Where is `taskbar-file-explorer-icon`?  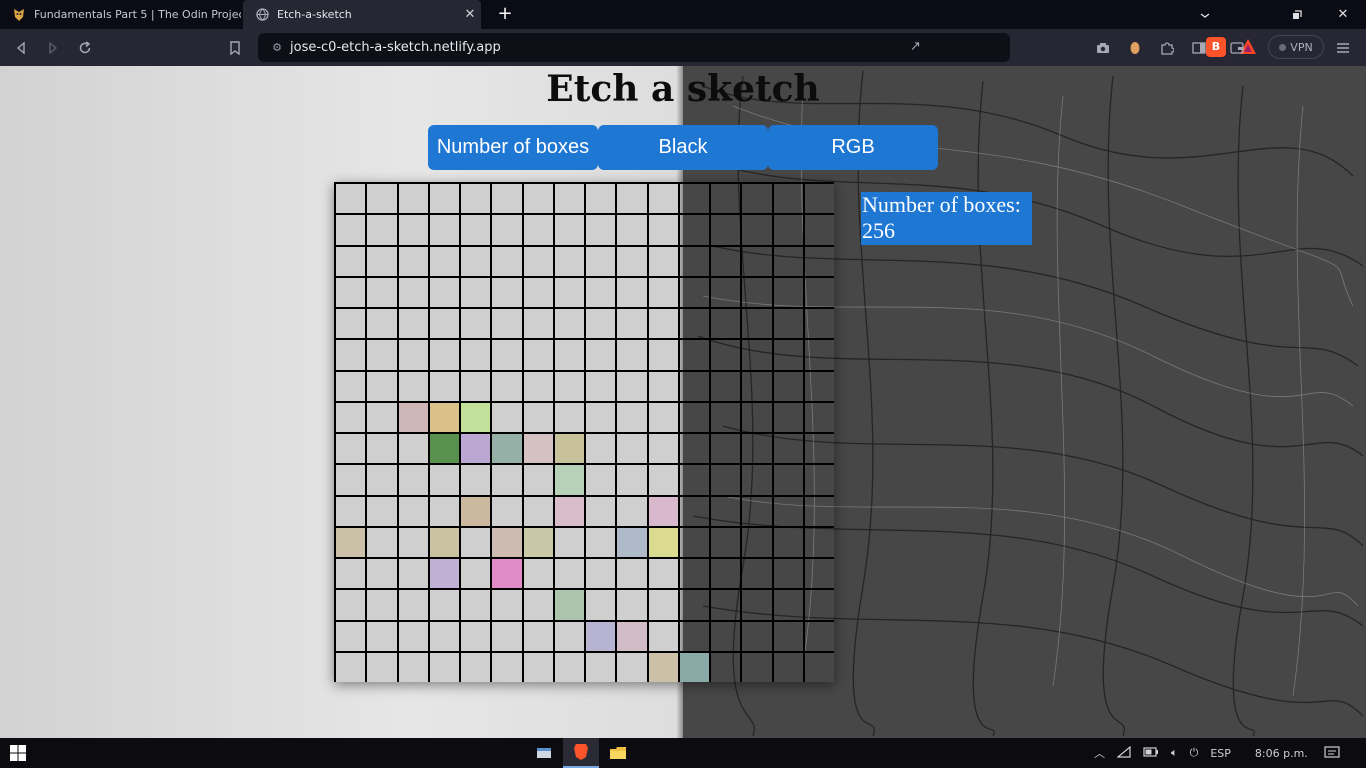 taskbar-file-explorer-icon is located at coordinates (618, 753).